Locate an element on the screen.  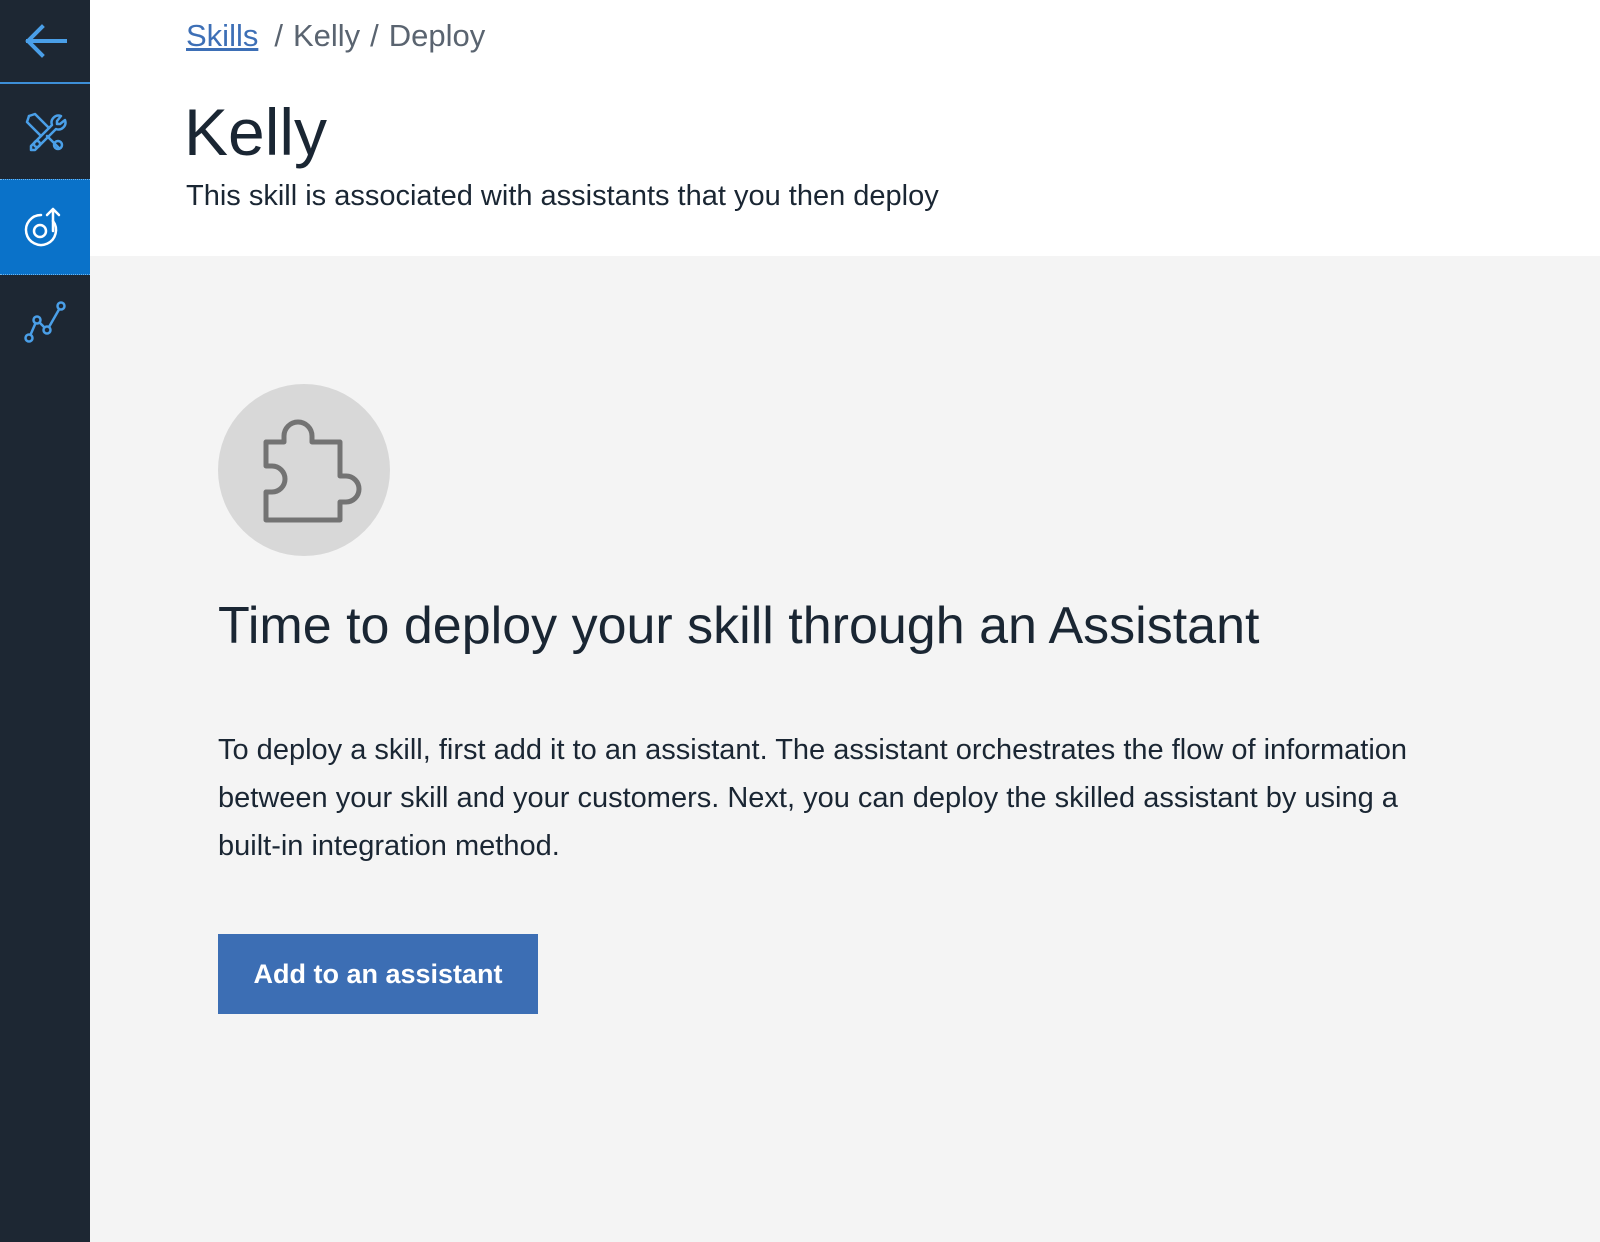
side-navigation is located at coordinates (45, 621).